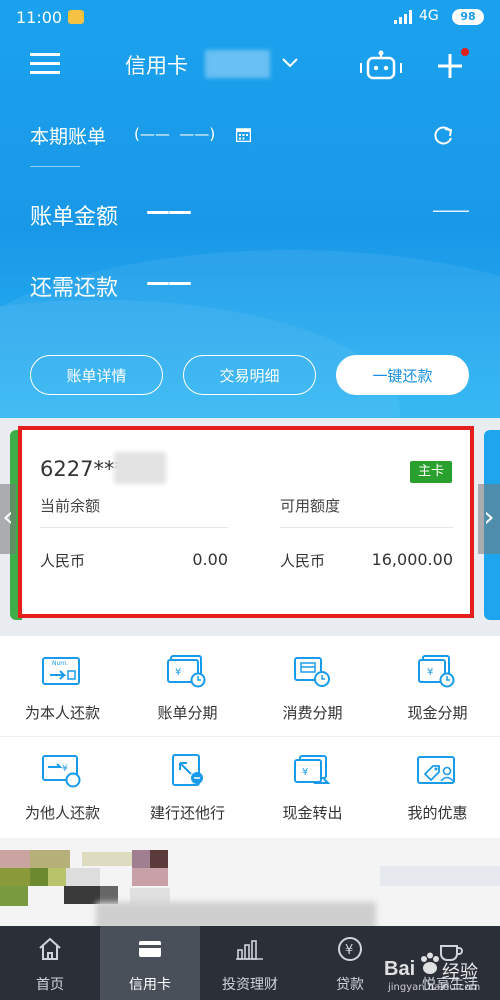  Describe the element at coordinates (150, 985) in the screenshot. I see `tab-credit-card-label: 信用卡` at that location.